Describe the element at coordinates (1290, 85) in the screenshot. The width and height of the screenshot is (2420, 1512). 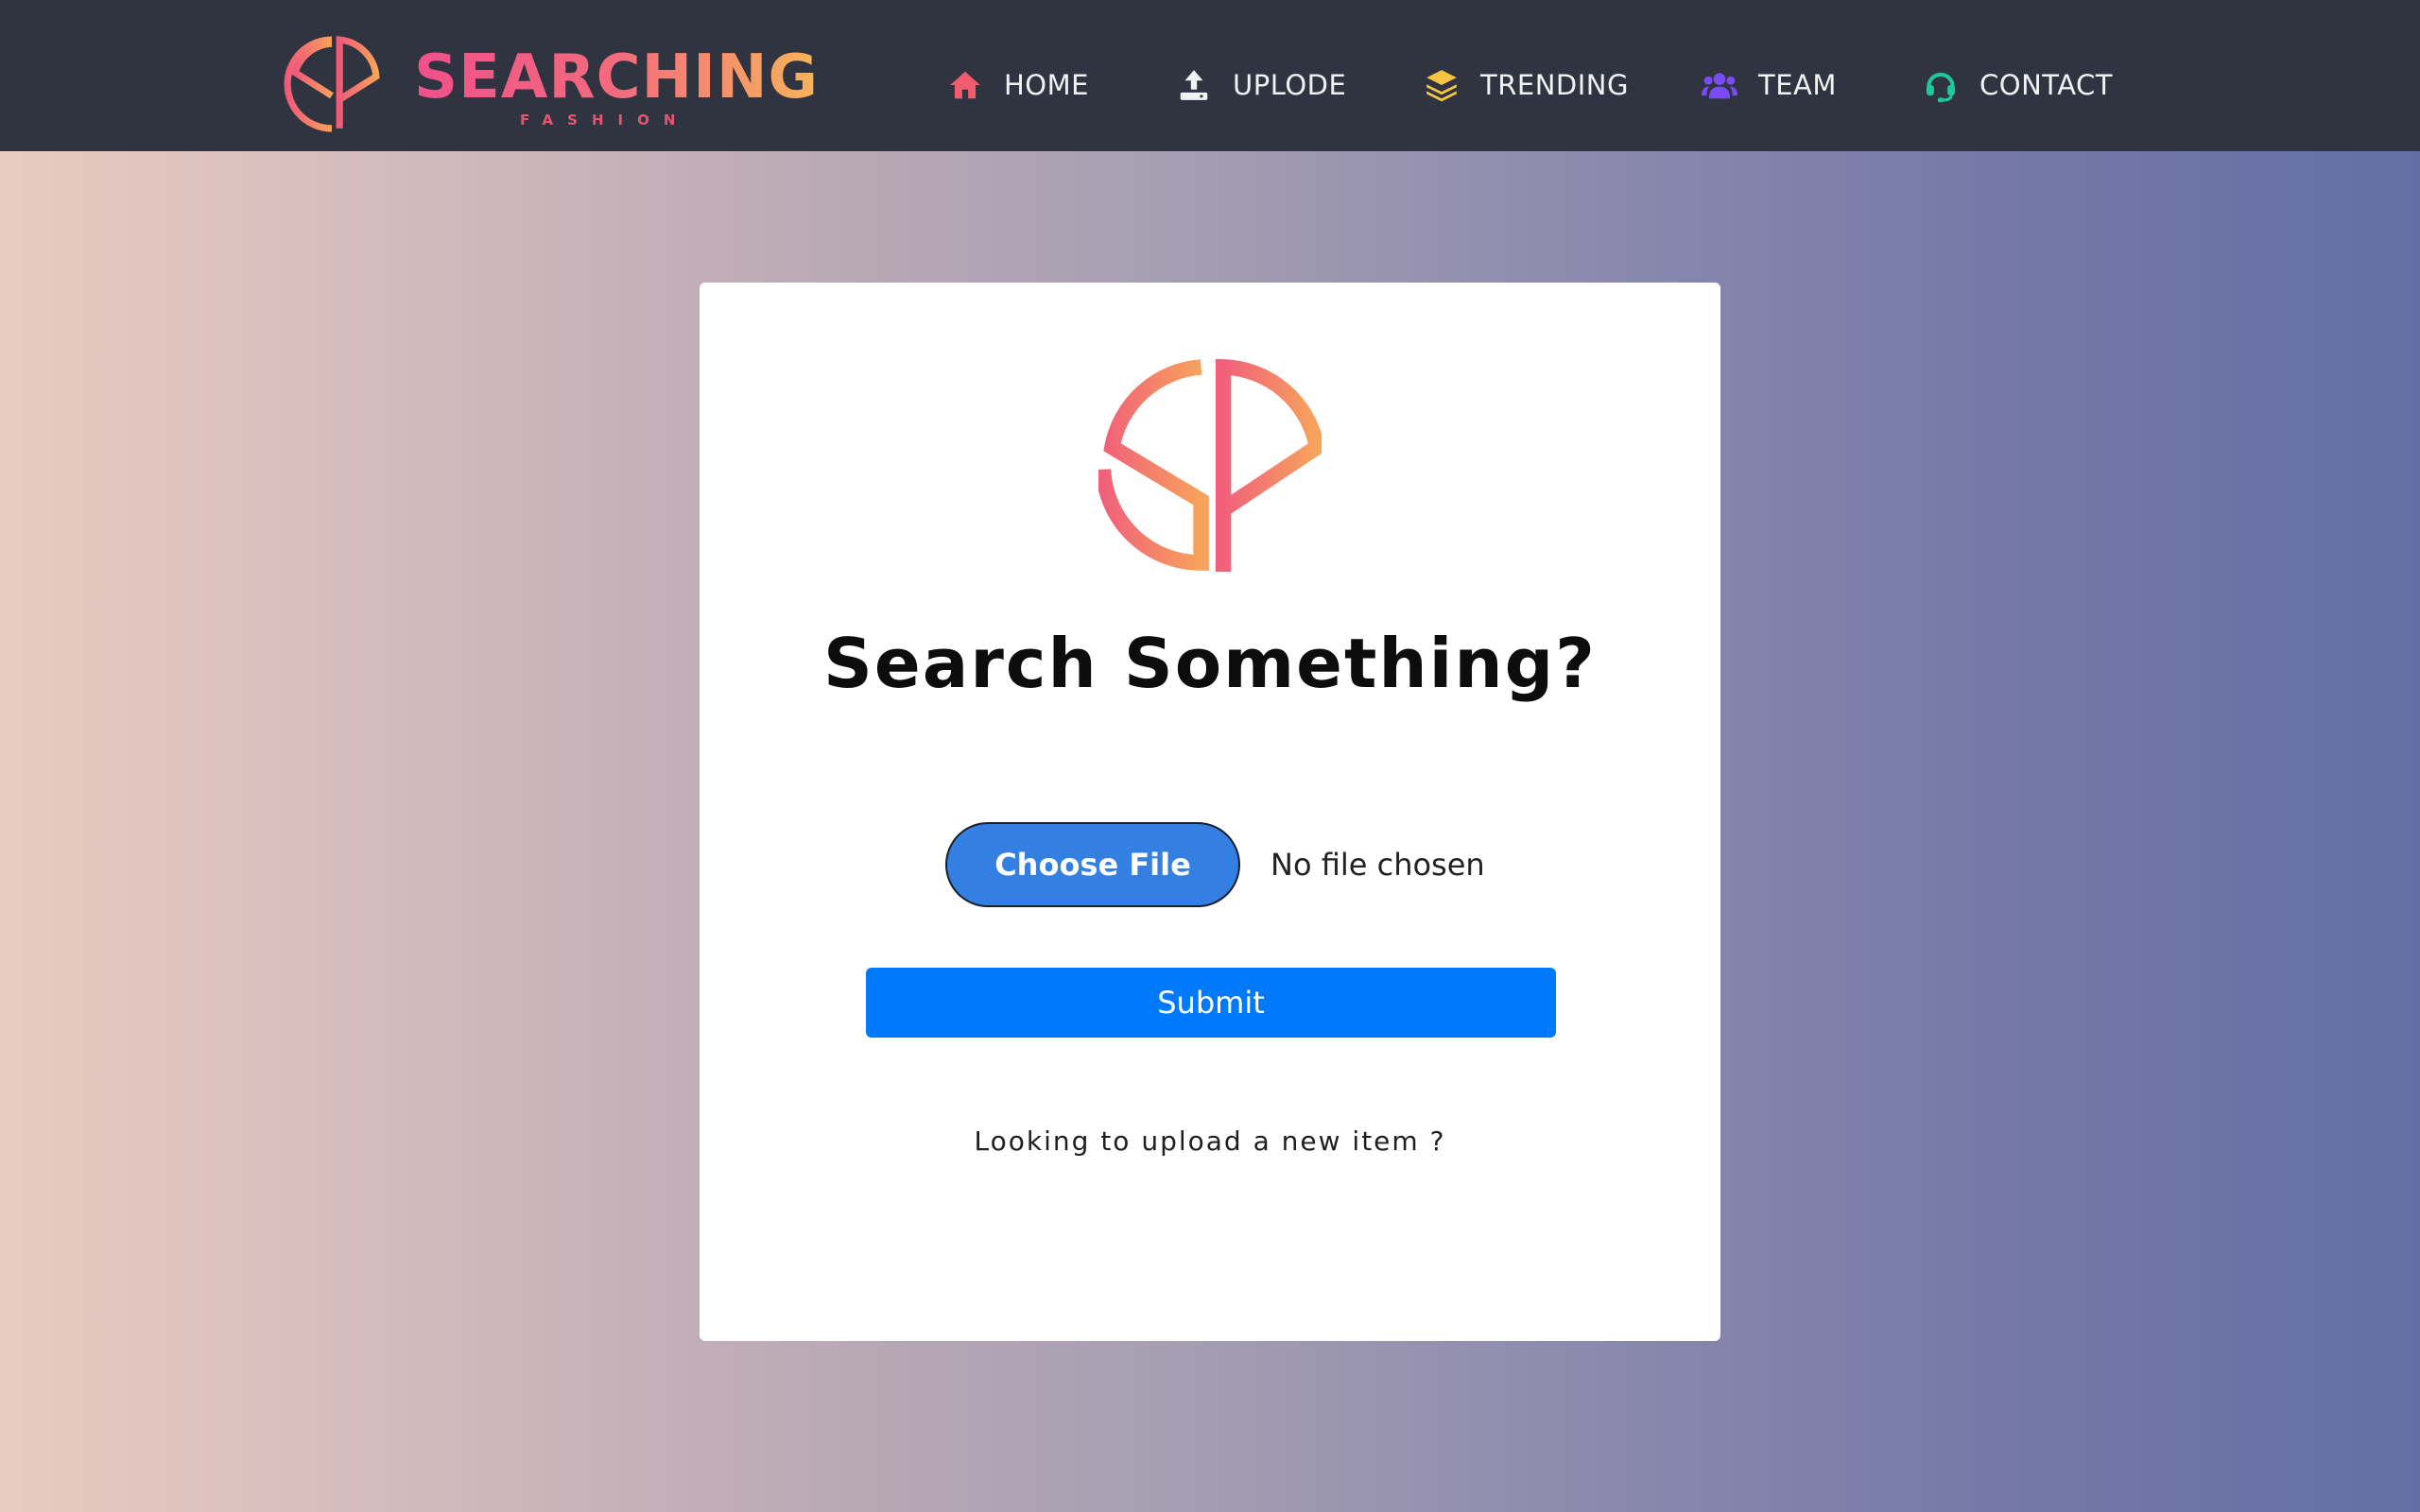
I see `nav-item-label: UPLODE` at that location.